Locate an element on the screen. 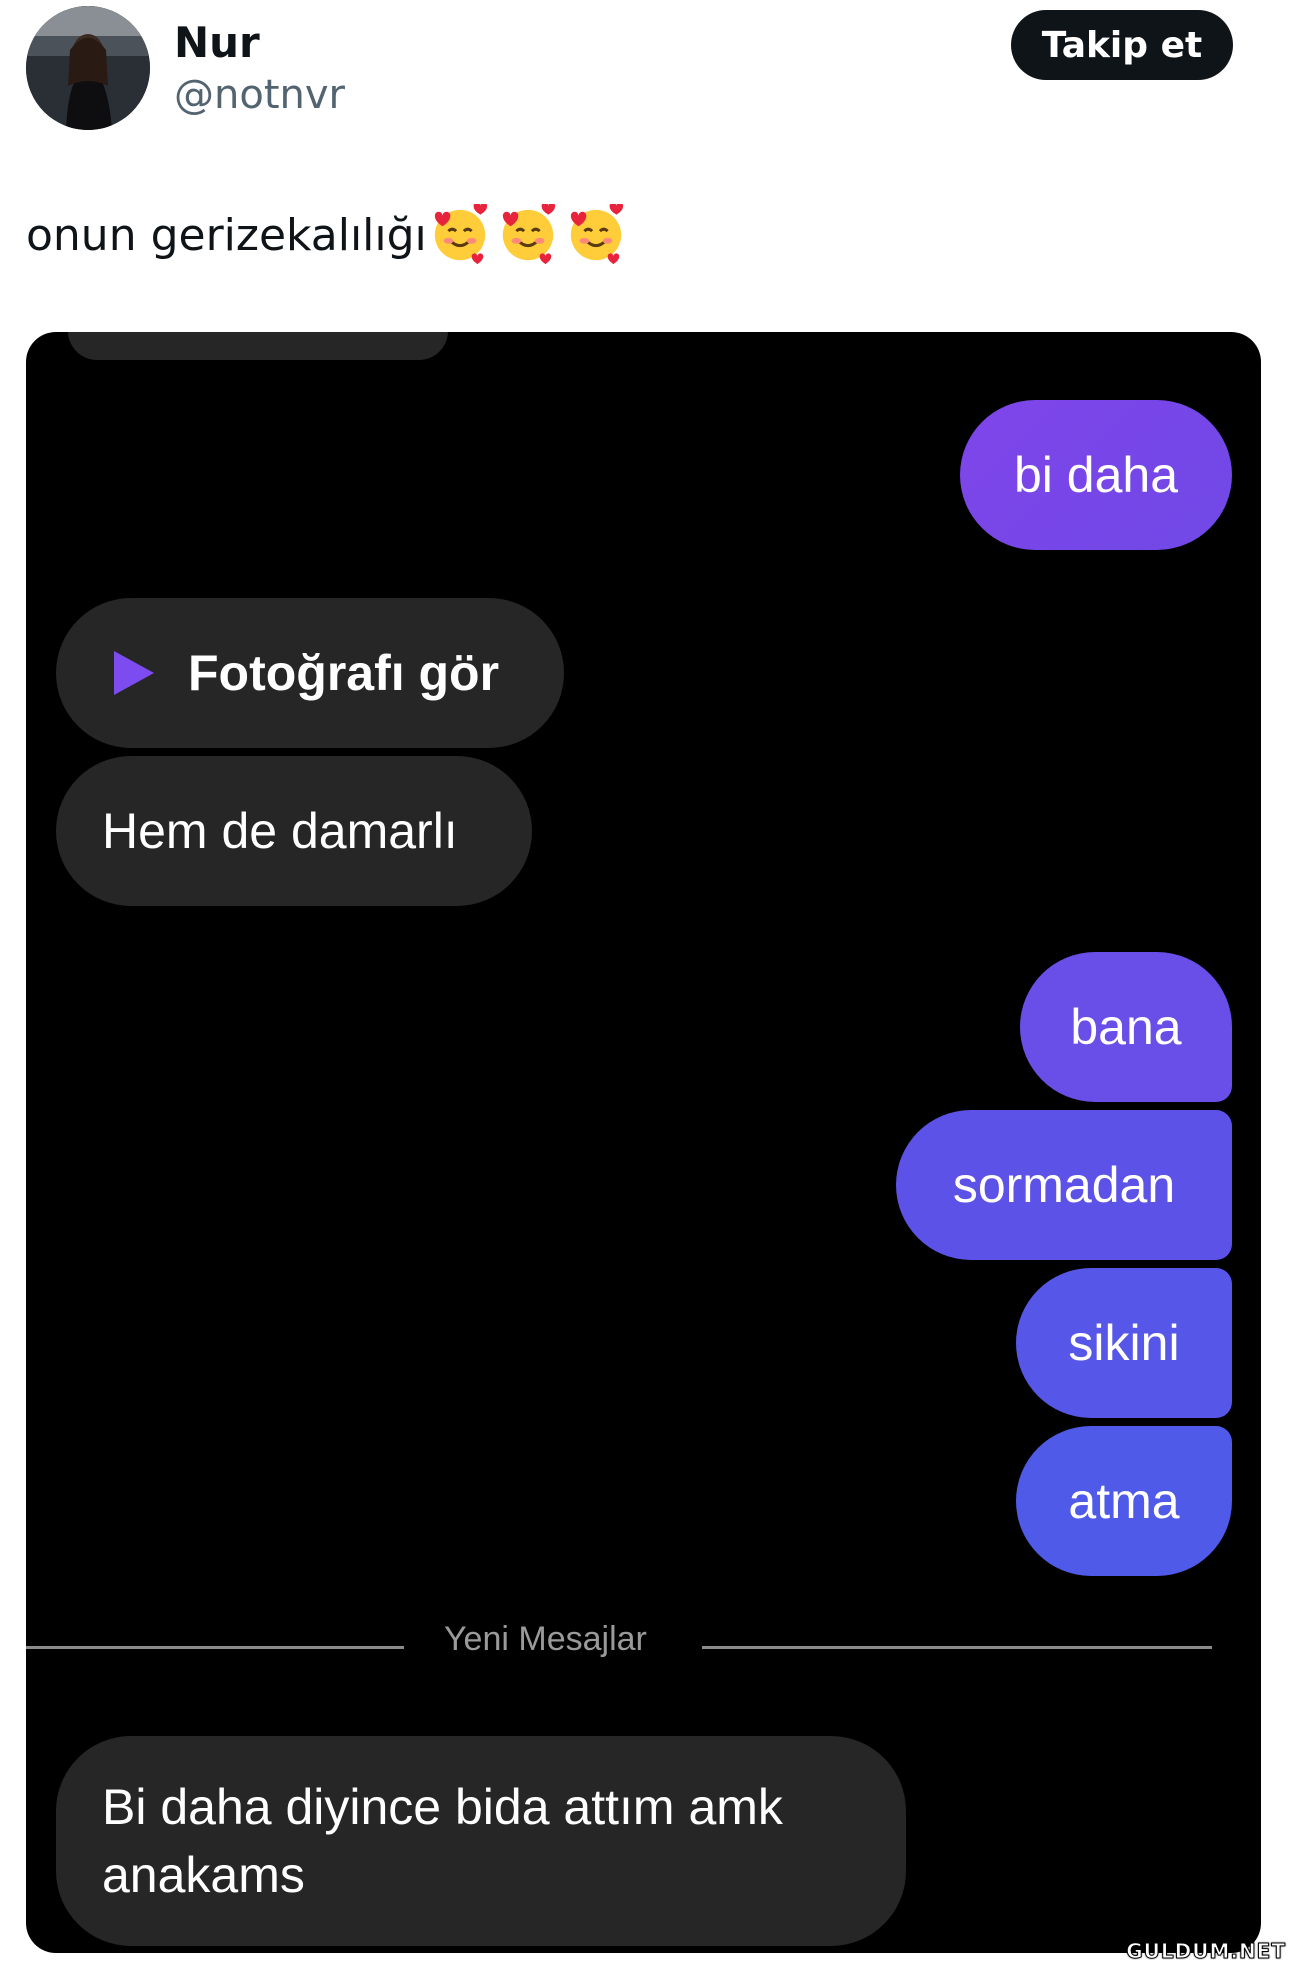  message-text: atma is located at coordinates (1124, 1501).